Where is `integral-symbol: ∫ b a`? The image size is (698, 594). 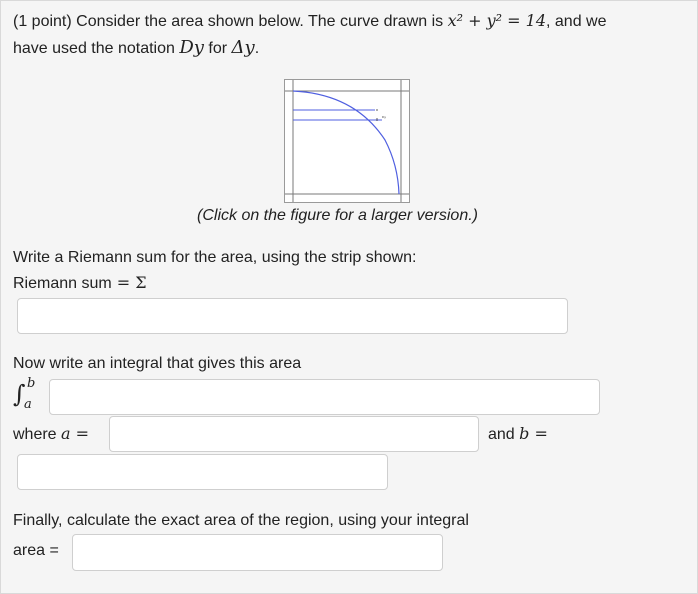 integral-symbol: ∫ b a is located at coordinates (24, 394).